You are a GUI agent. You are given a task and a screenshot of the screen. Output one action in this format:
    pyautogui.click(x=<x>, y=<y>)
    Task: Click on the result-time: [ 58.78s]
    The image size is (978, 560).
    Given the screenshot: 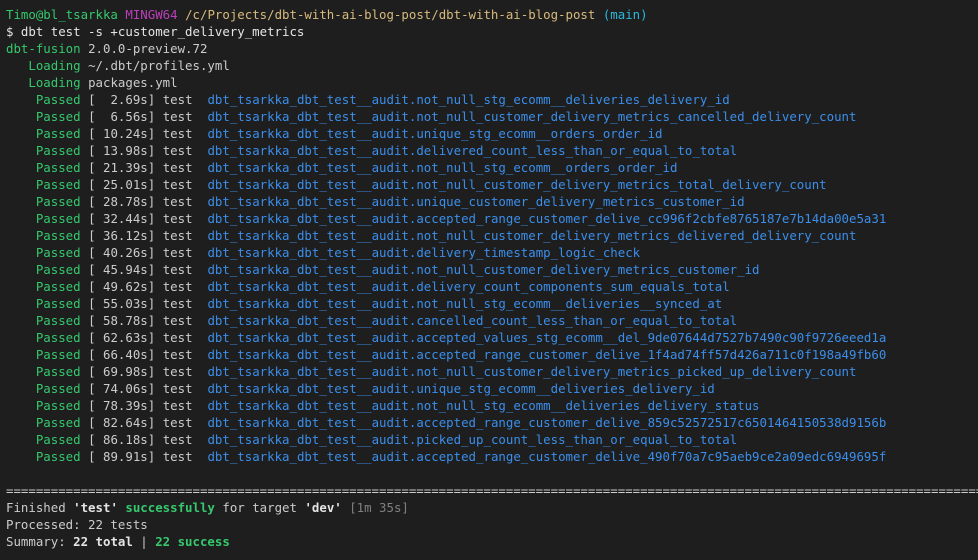 What is the action you would take?
    pyautogui.click(x=122, y=320)
    